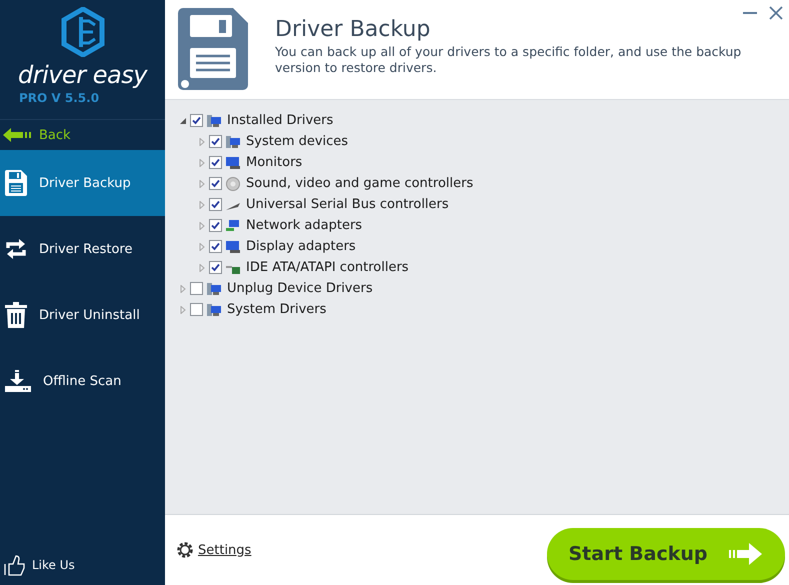  What do you see at coordinates (82, 565) in the screenshot?
I see `like-us-link: Like Us` at bounding box center [82, 565].